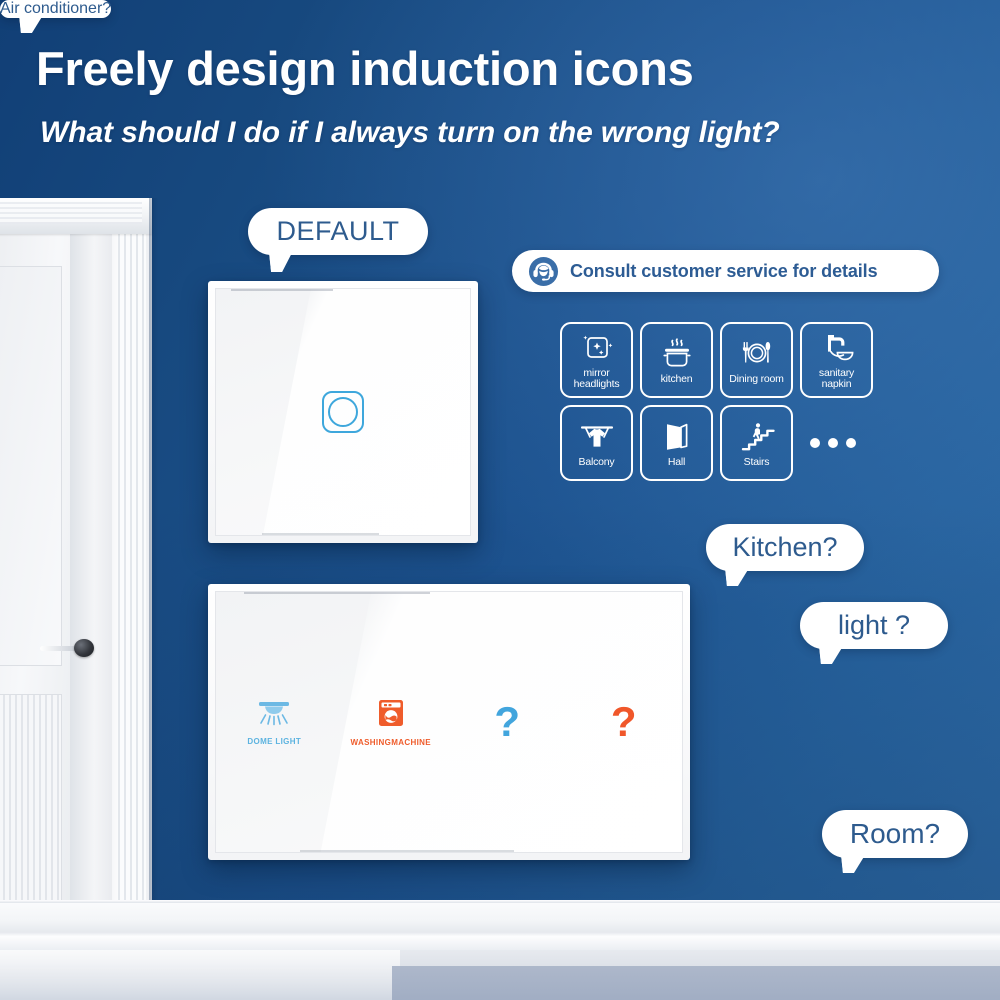  I want to click on switch-face, so click(343, 412).